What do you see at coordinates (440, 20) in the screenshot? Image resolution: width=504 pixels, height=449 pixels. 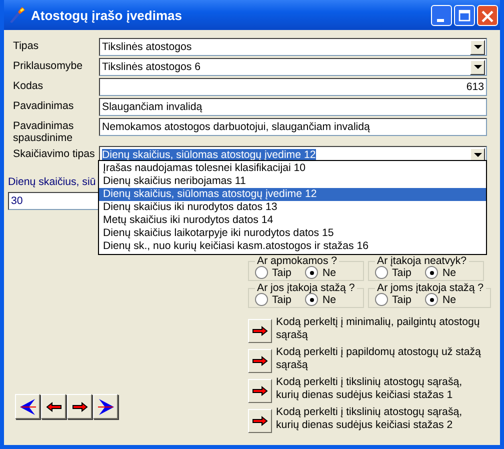 I see `minimize-icon` at bounding box center [440, 20].